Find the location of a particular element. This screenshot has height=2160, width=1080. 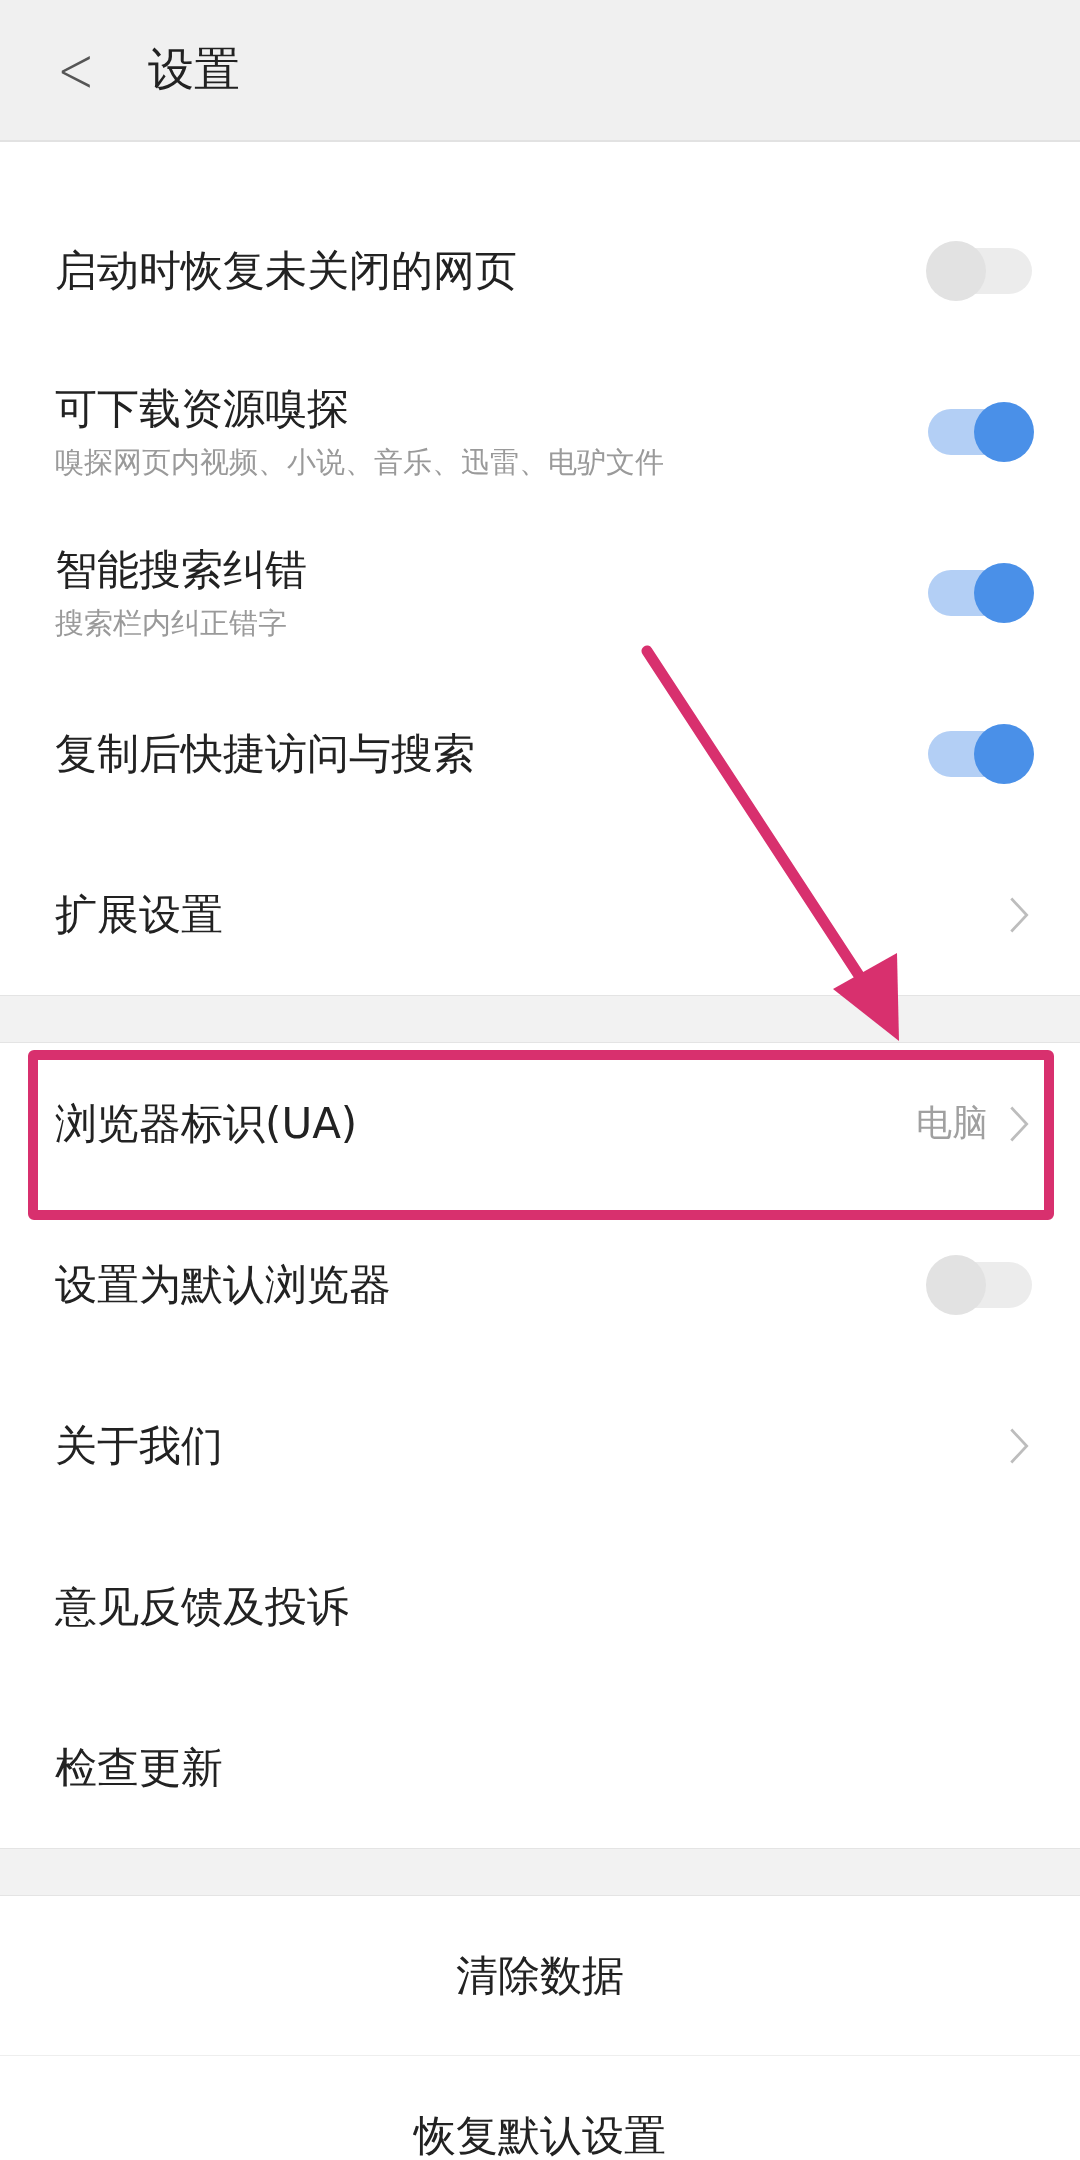

setting-label: 启动时恢复未关闭的网页 is located at coordinates (490, 270).